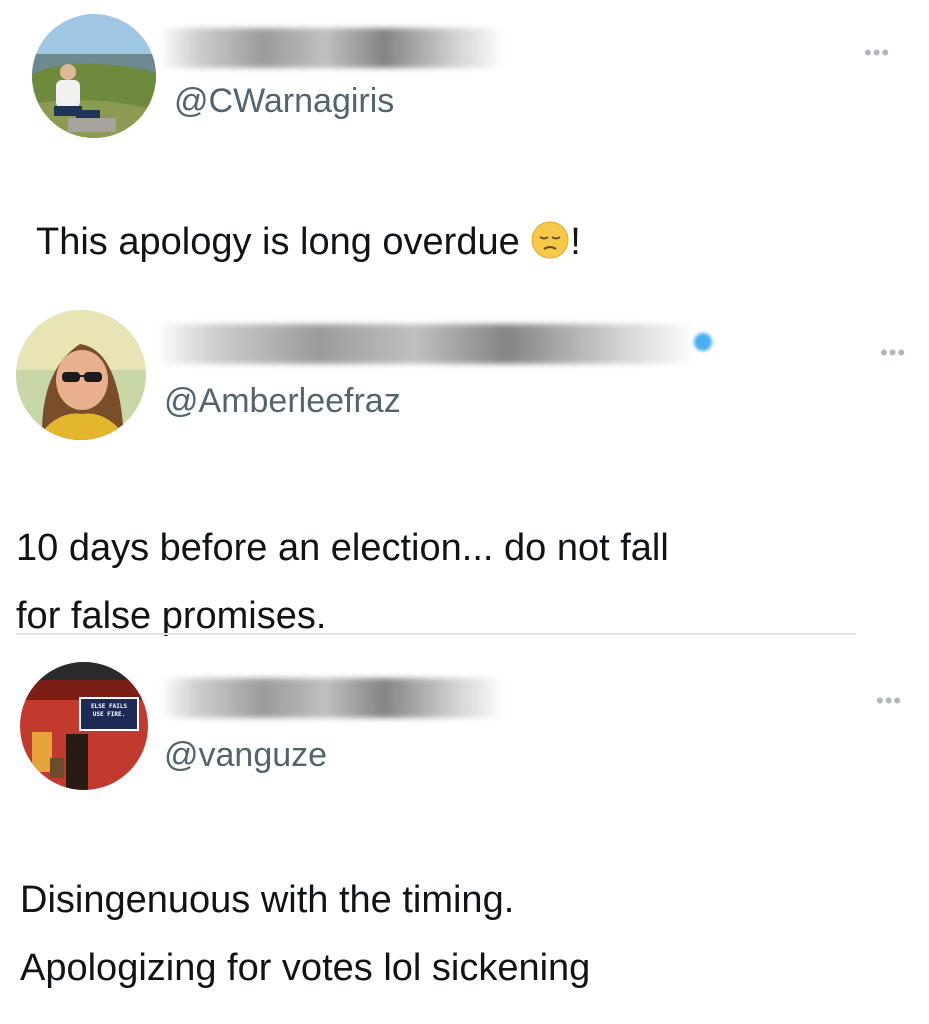 The width and height of the screenshot is (929, 1024). Describe the element at coordinates (305, 968) in the screenshot. I see `tweet-text-line-2: Apologizing for votes lol sickening` at that location.